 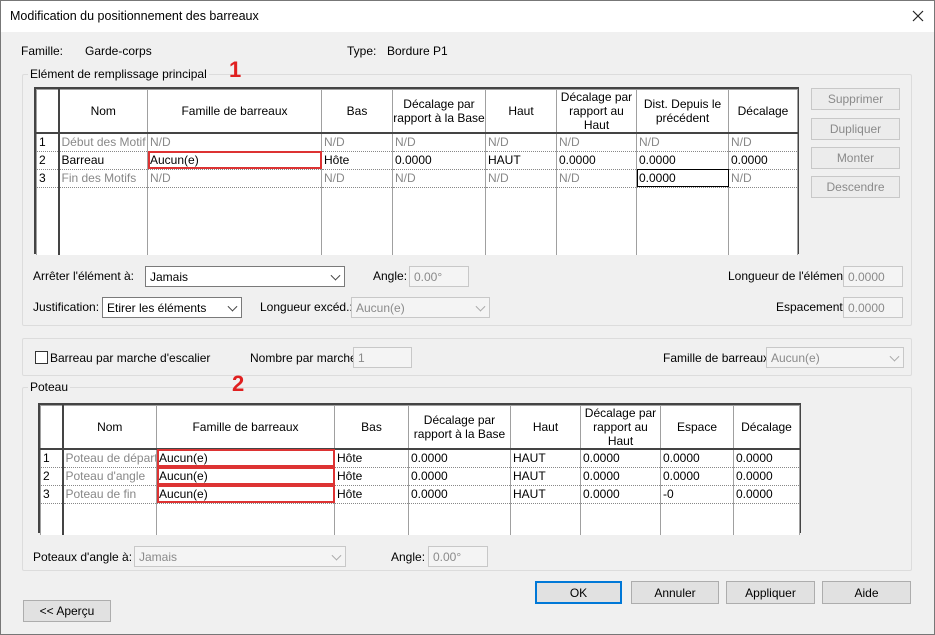 What do you see at coordinates (682, 178) in the screenshot?
I see `cell-distance-focused: 0.0000` at bounding box center [682, 178].